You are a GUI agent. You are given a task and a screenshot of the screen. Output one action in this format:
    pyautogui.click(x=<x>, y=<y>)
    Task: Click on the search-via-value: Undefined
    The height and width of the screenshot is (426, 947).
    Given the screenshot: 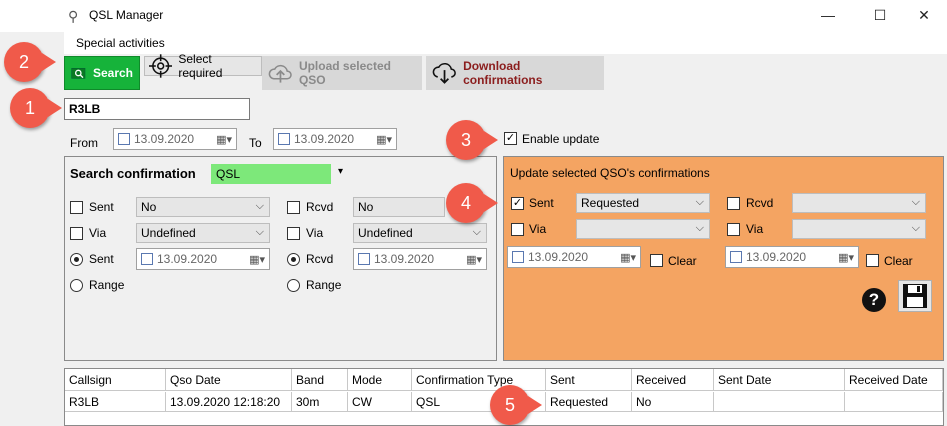 What is the action you would take?
    pyautogui.click(x=168, y=233)
    